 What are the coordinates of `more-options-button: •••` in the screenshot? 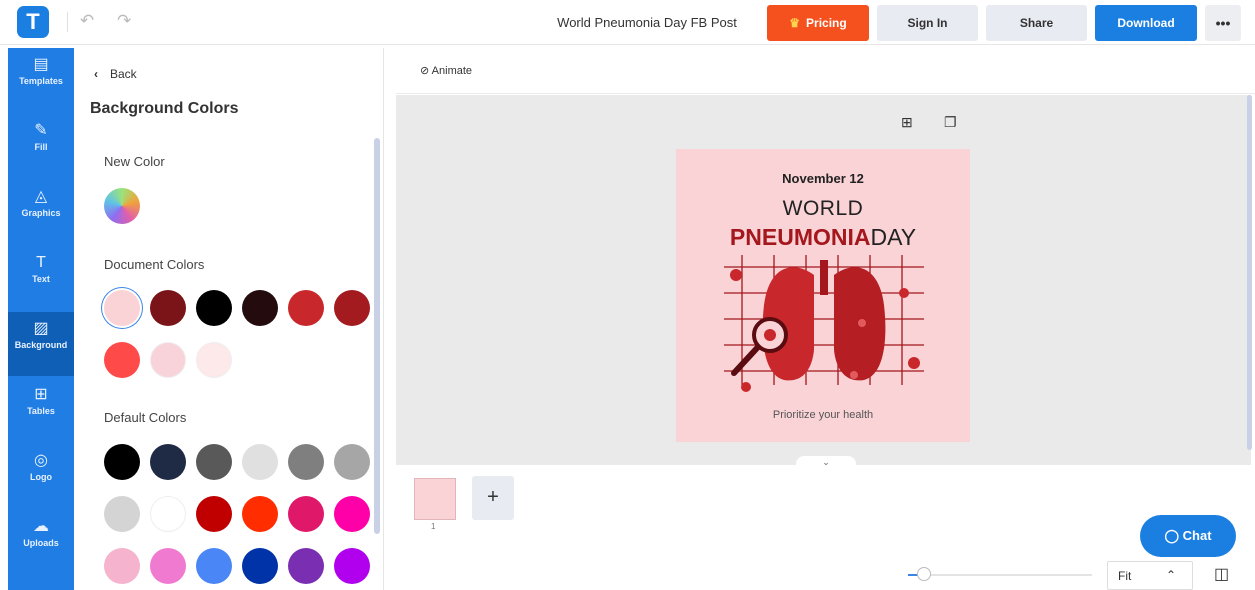 It's located at (1223, 23).